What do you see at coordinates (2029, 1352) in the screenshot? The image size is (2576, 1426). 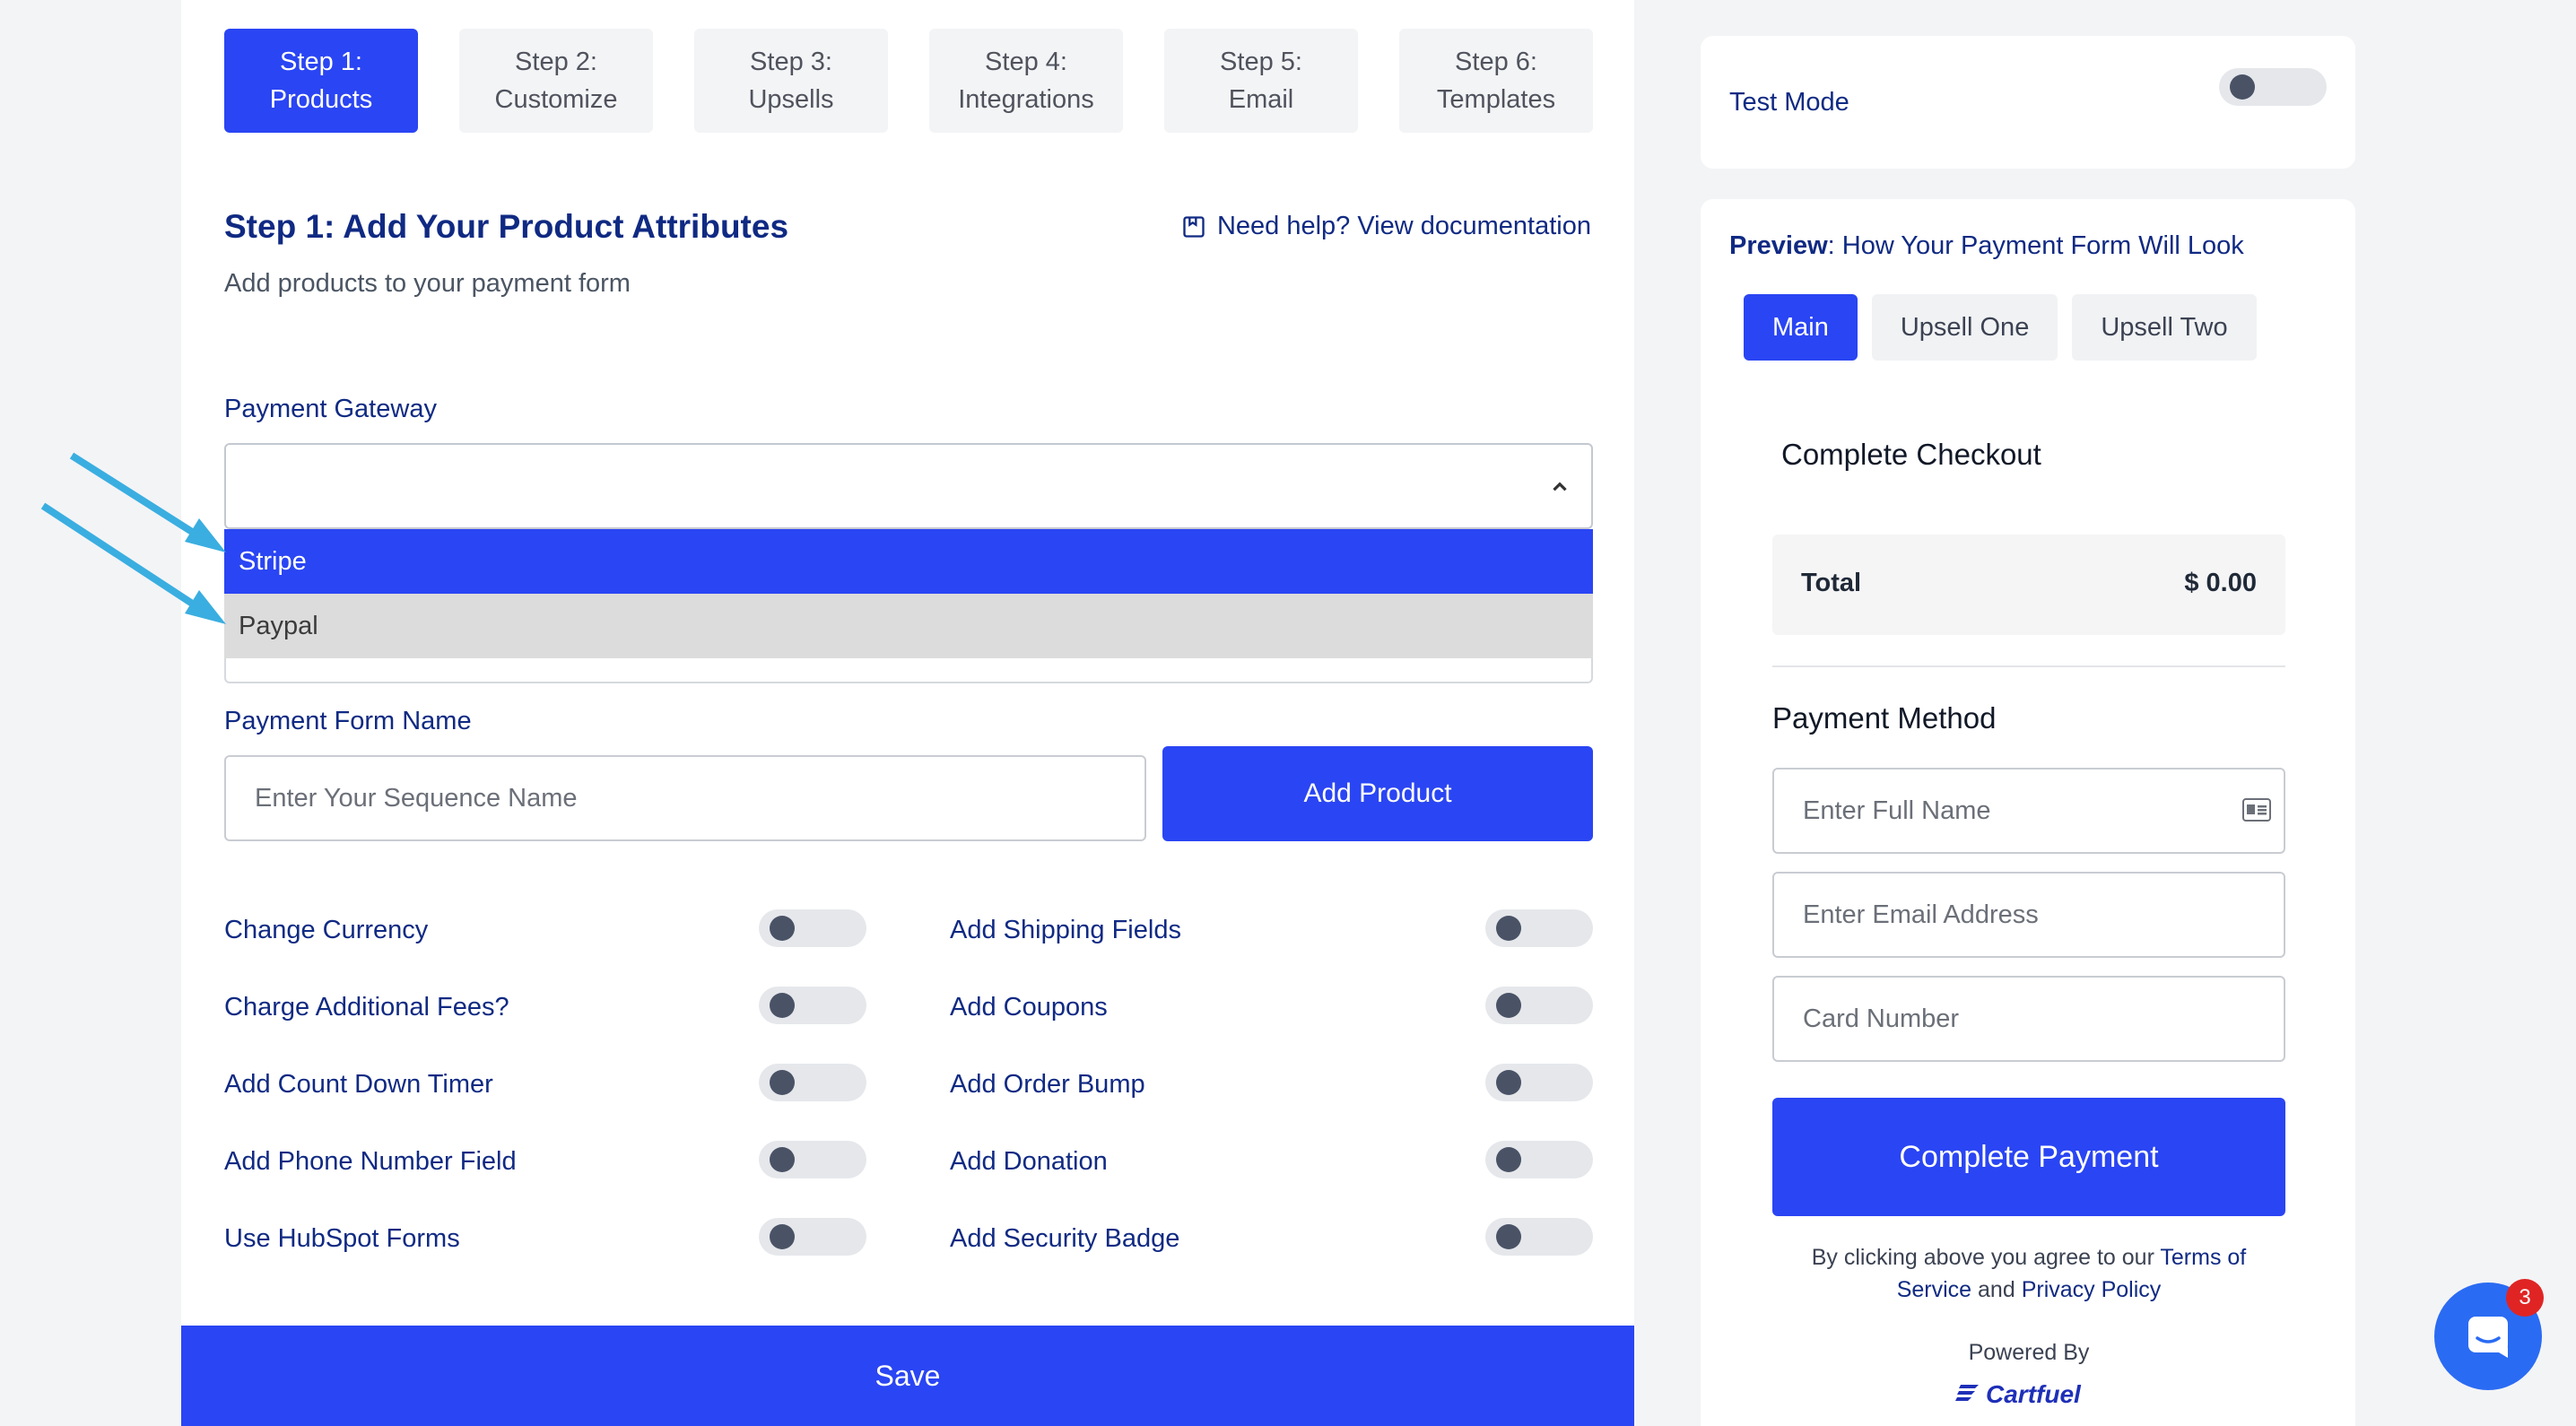 I see `powered-by-label: Powered By` at bounding box center [2029, 1352].